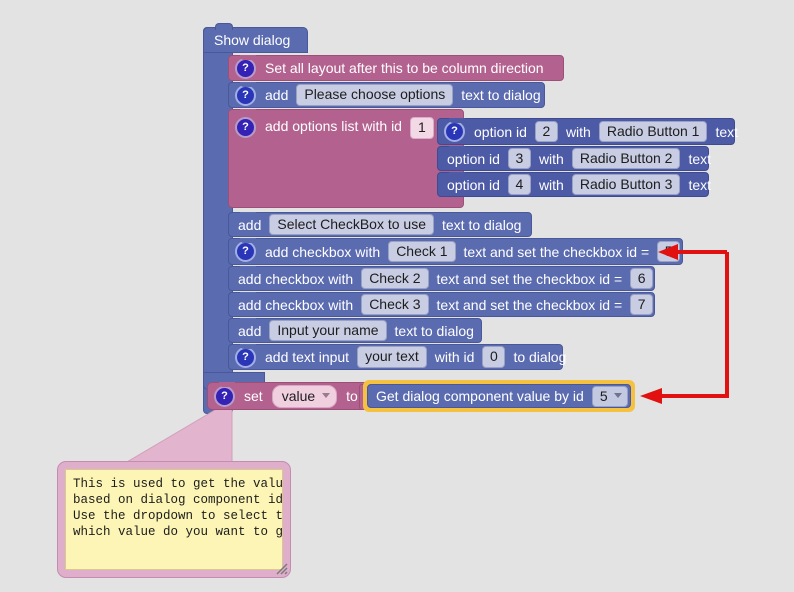 The image size is (794, 592). I want to click on option-text-field: Radio Button 2, so click(626, 158).